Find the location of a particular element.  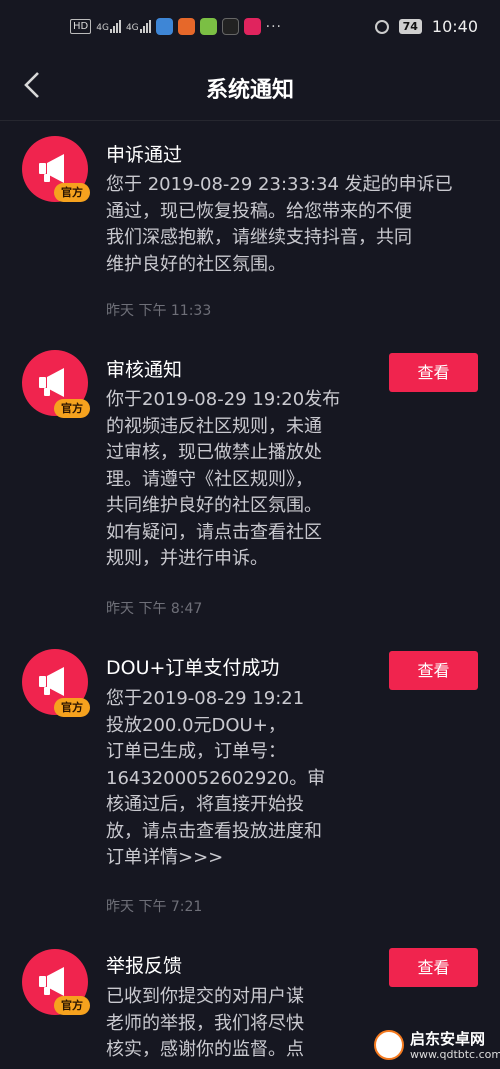

body-line: 订单详情>>> is located at coordinates (165, 857).